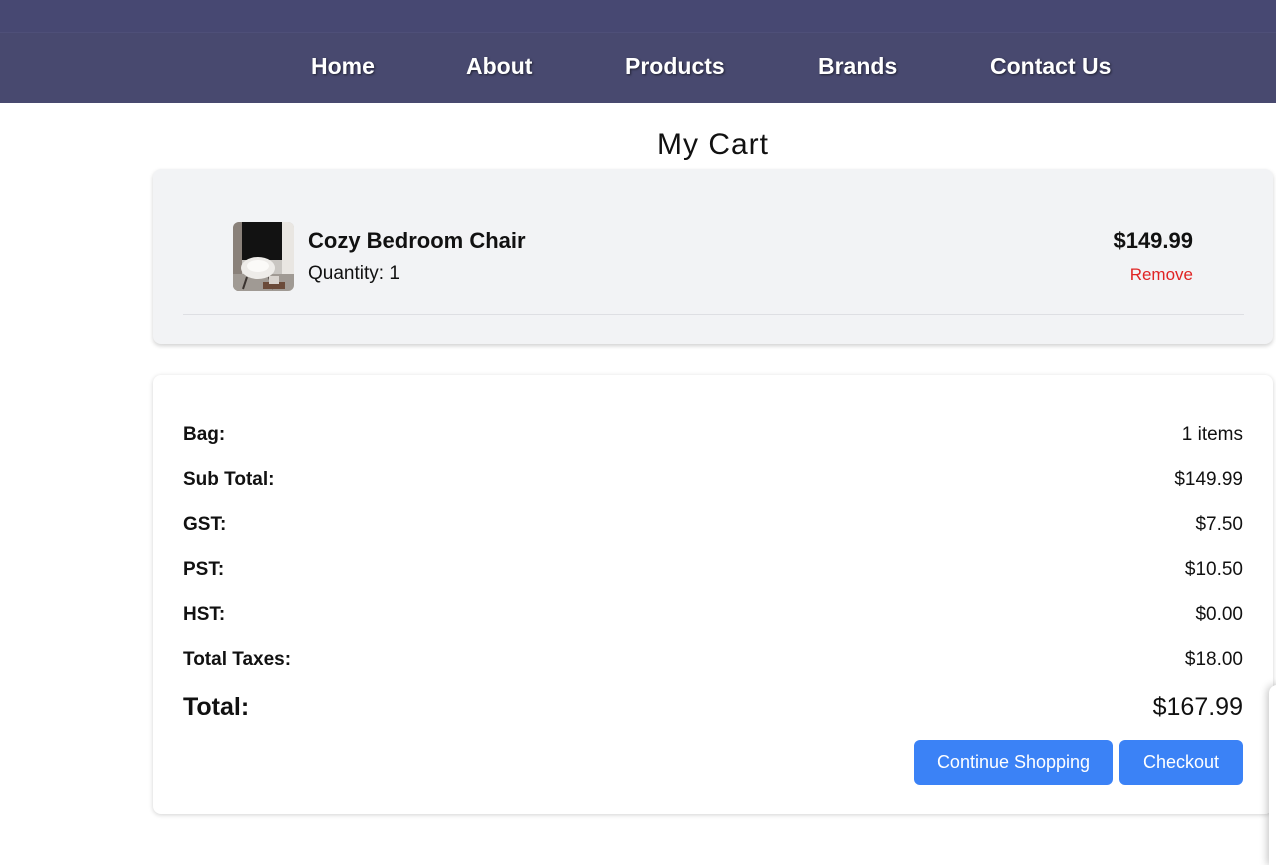  What do you see at coordinates (204, 434) in the screenshot?
I see `summary-label: Bag:` at bounding box center [204, 434].